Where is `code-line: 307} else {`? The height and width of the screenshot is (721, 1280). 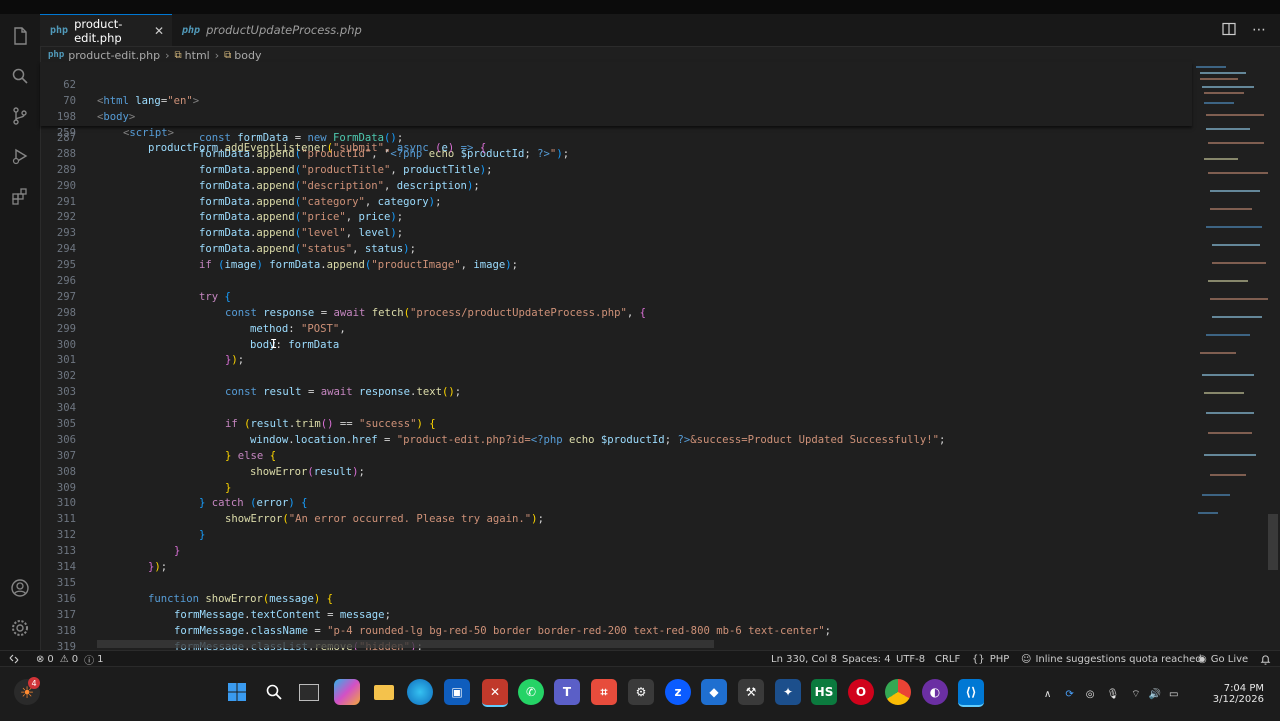
code-line: 307} else { is located at coordinates (616, 457).